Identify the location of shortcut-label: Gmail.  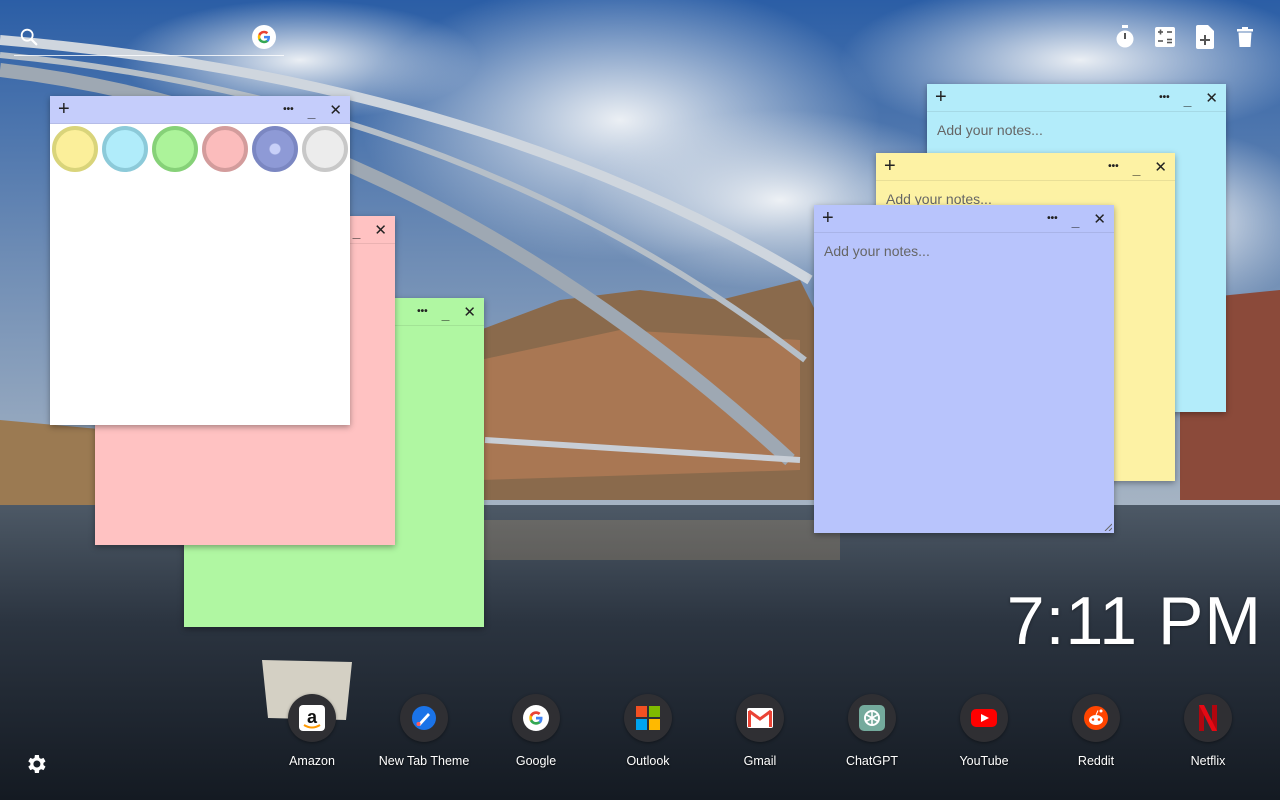
(760, 761).